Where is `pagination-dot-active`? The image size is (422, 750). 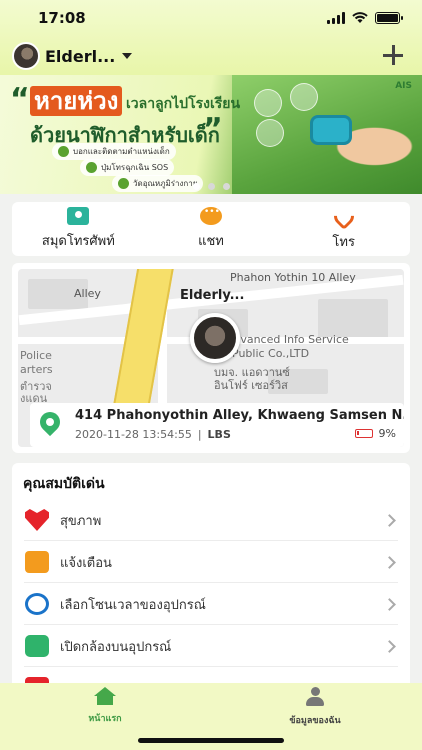 pagination-dot-active is located at coordinates (196, 186).